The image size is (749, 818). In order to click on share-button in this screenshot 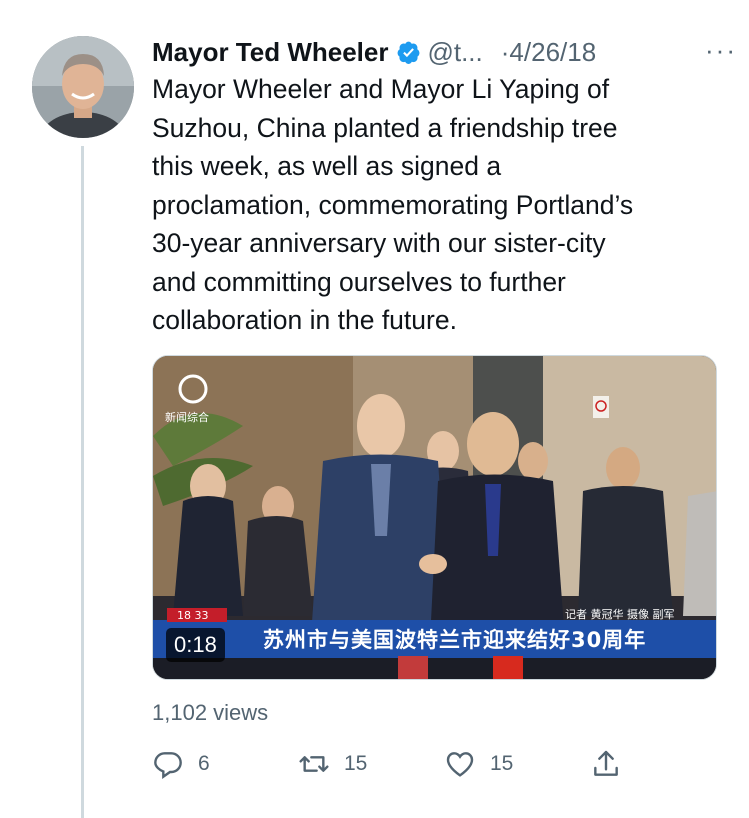, I will do `click(613, 764)`.